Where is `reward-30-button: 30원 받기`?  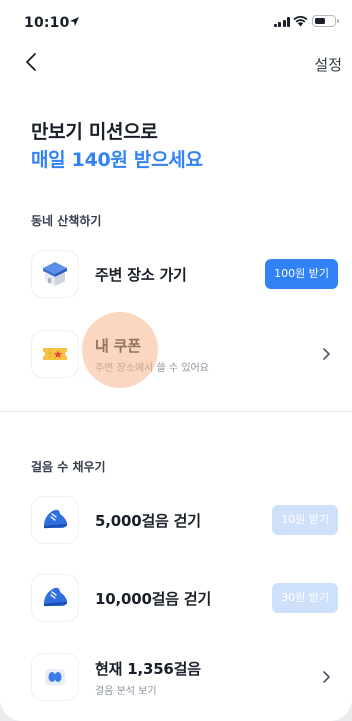
reward-30-button: 30원 받기 is located at coordinates (305, 598).